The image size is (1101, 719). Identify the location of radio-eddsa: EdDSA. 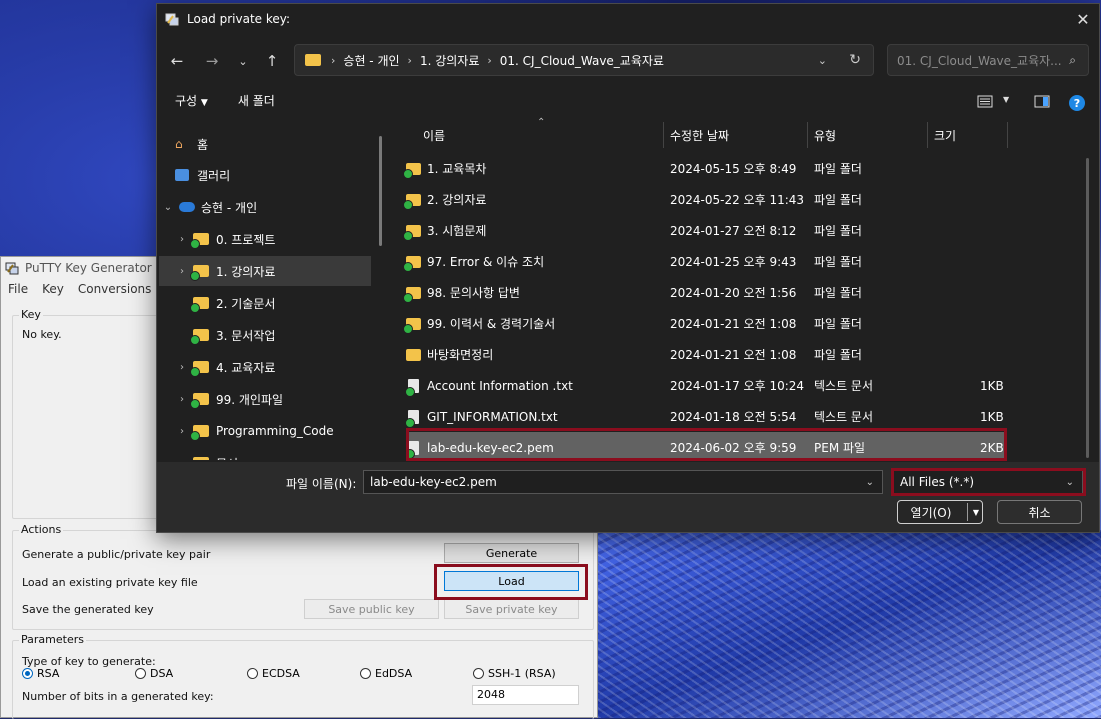
(386, 673).